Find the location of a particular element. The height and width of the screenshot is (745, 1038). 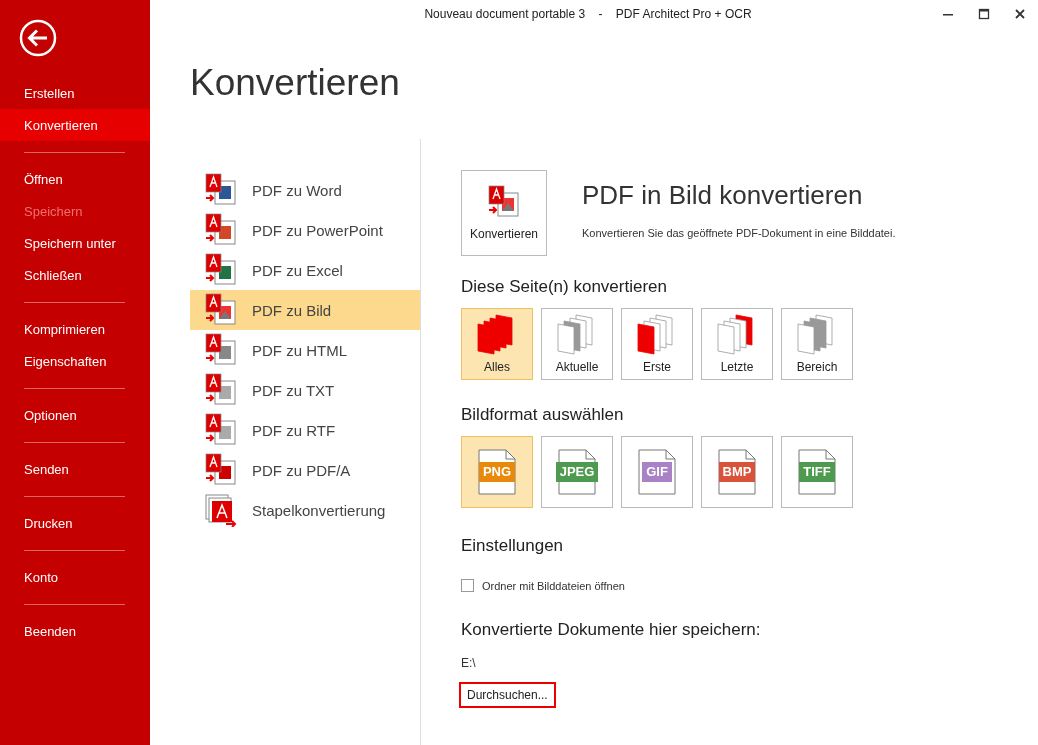

pdf-to-spreadsheet-icon is located at coordinates (221, 270).